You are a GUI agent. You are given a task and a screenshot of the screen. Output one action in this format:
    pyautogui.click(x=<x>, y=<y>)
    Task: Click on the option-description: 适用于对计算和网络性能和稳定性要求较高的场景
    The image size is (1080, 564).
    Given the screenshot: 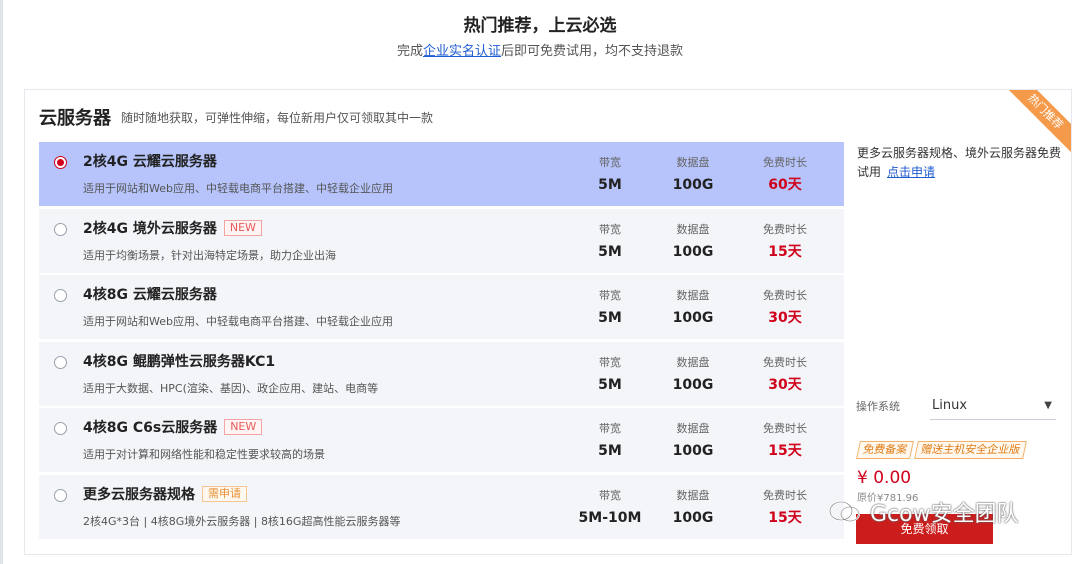 What is the action you would take?
    pyautogui.click(x=204, y=455)
    